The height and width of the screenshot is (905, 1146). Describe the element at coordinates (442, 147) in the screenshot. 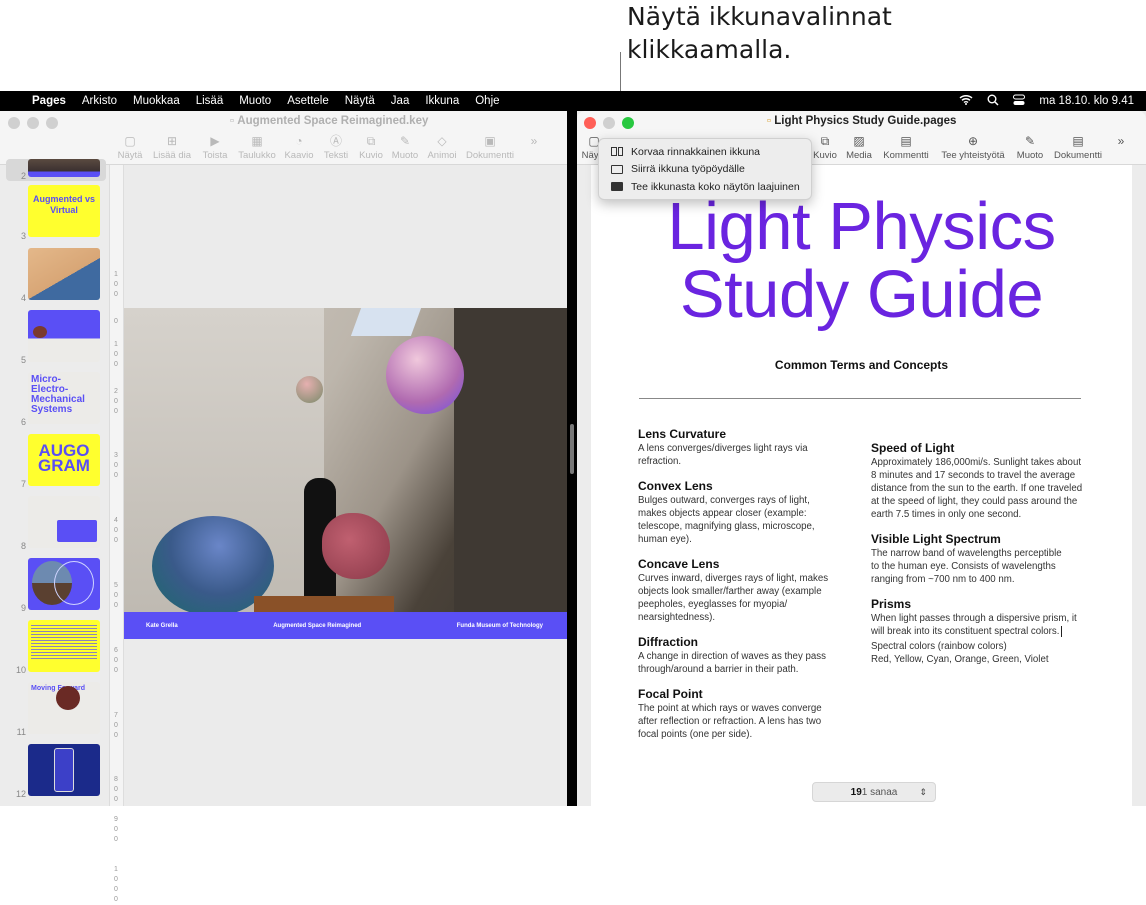

I see `toolbar-animoi: ◇ Animoi` at that location.